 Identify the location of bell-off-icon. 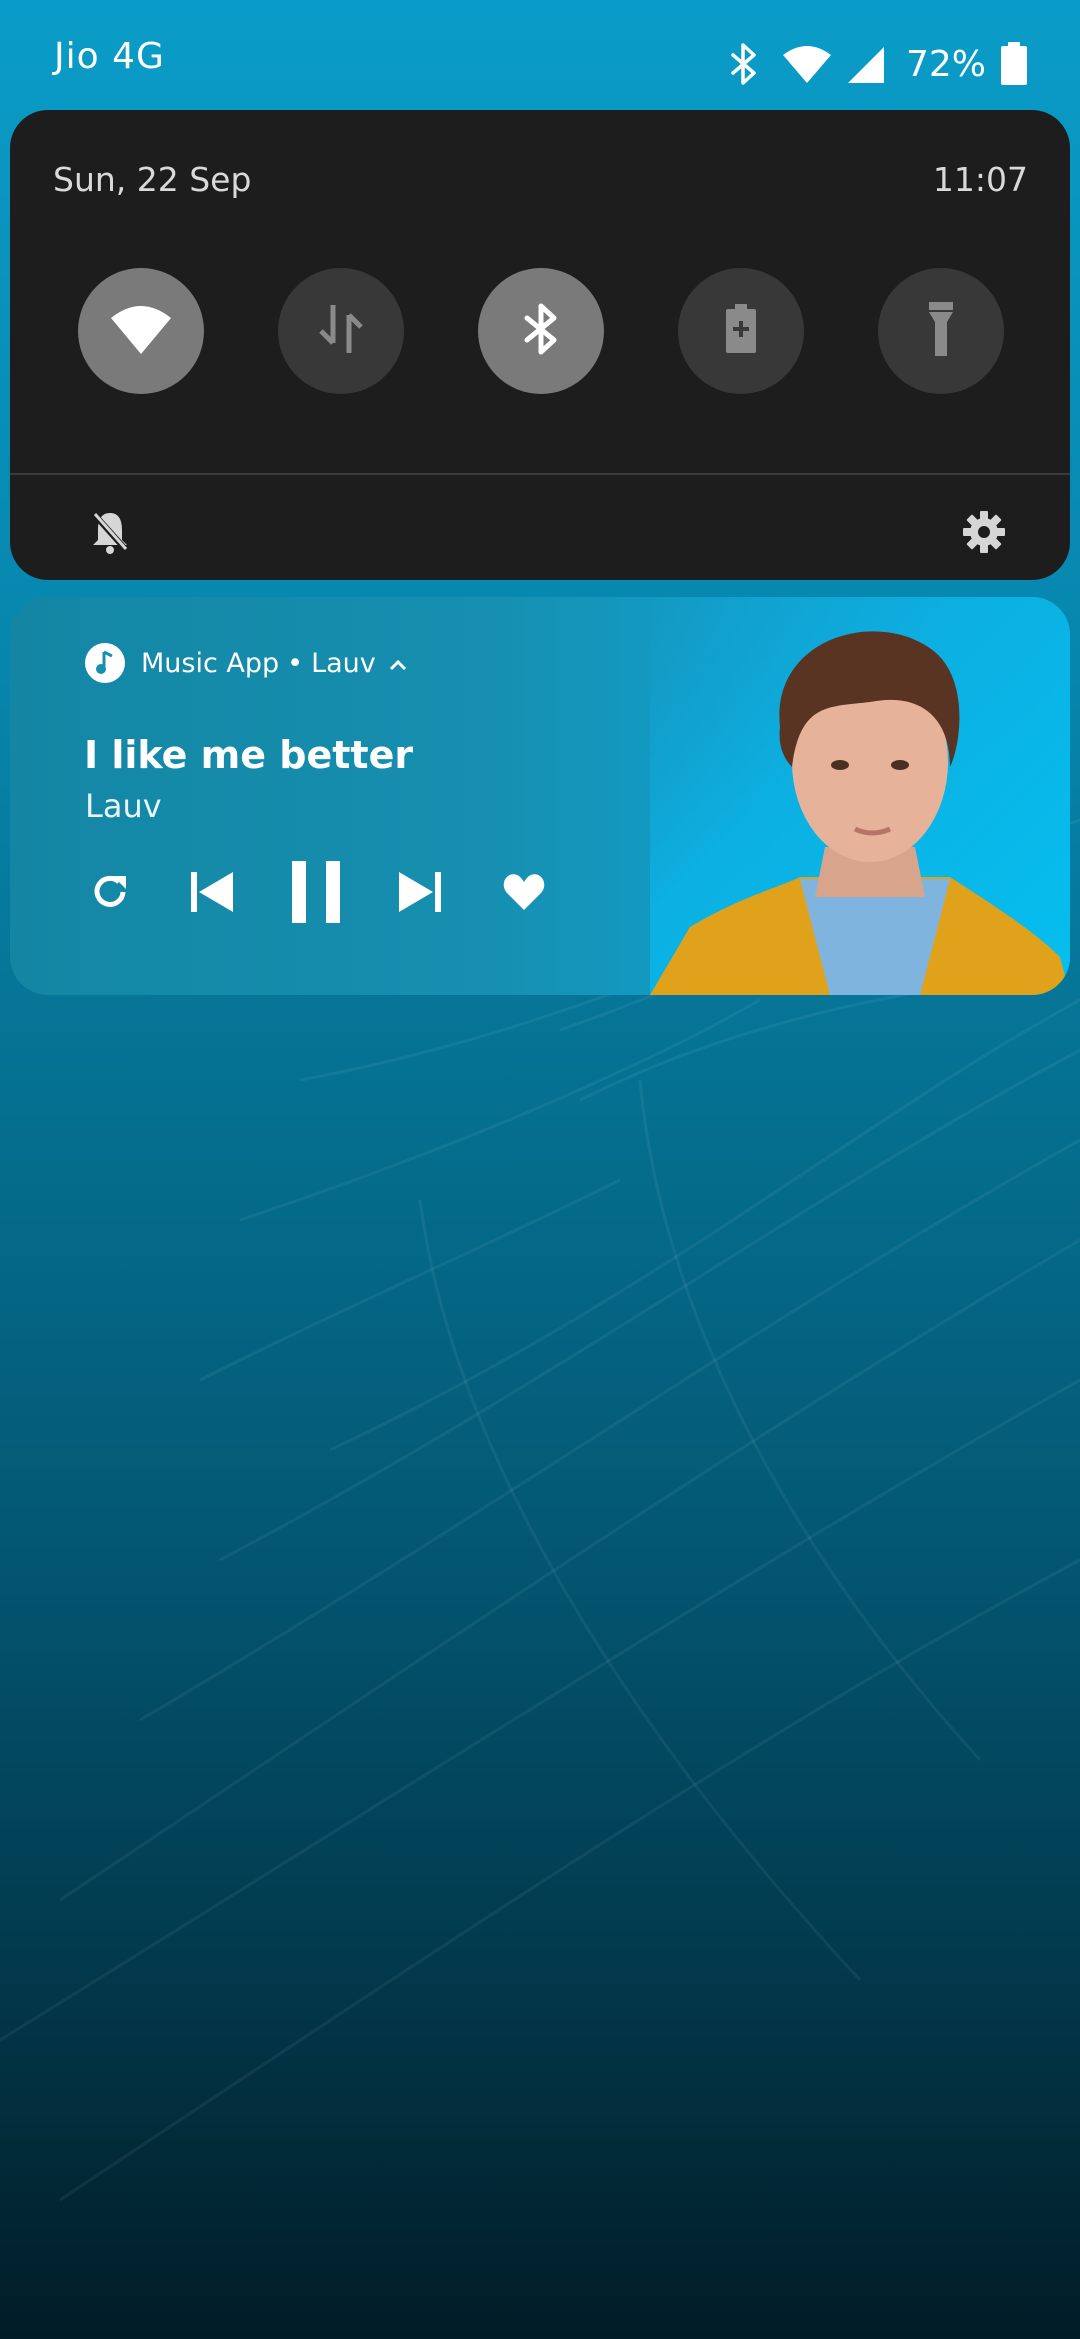
(110, 534).